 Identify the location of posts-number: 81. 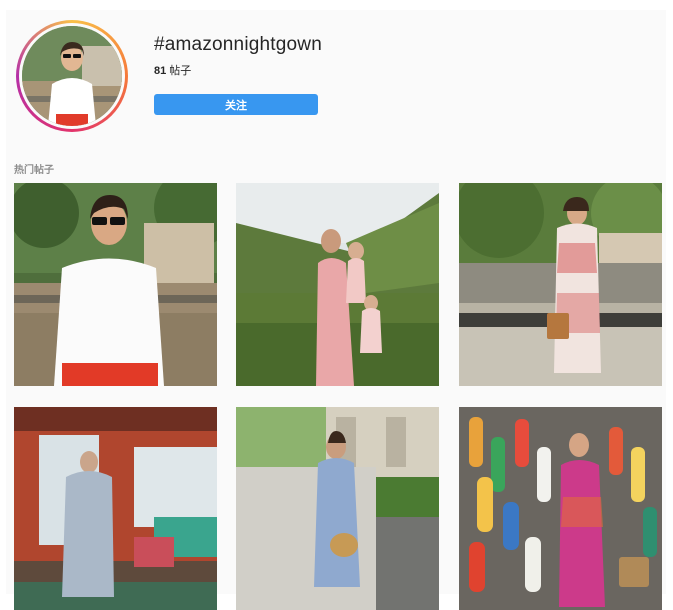
(160, 71).